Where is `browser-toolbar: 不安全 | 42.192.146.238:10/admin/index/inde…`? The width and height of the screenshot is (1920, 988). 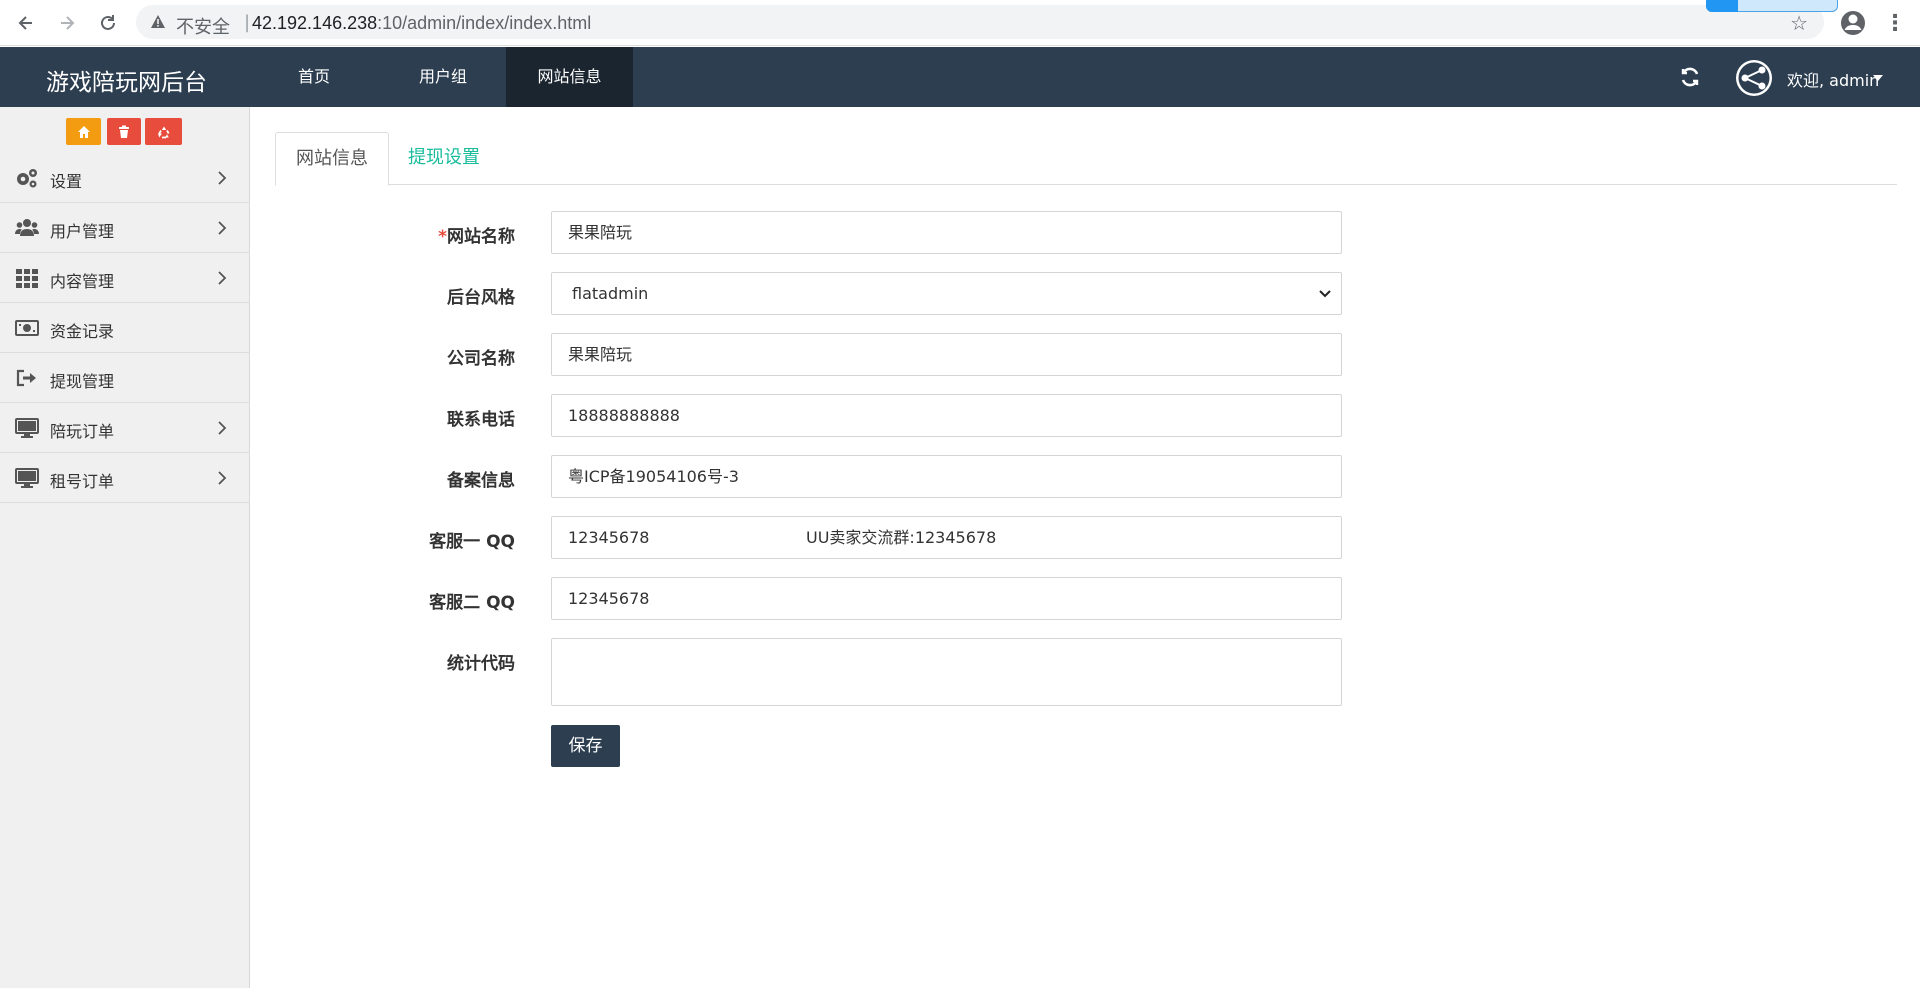 browser-toolbar: 不安全 | 42.192.146.238:10/admin/index/inde… is located at coordinates (960, 23).